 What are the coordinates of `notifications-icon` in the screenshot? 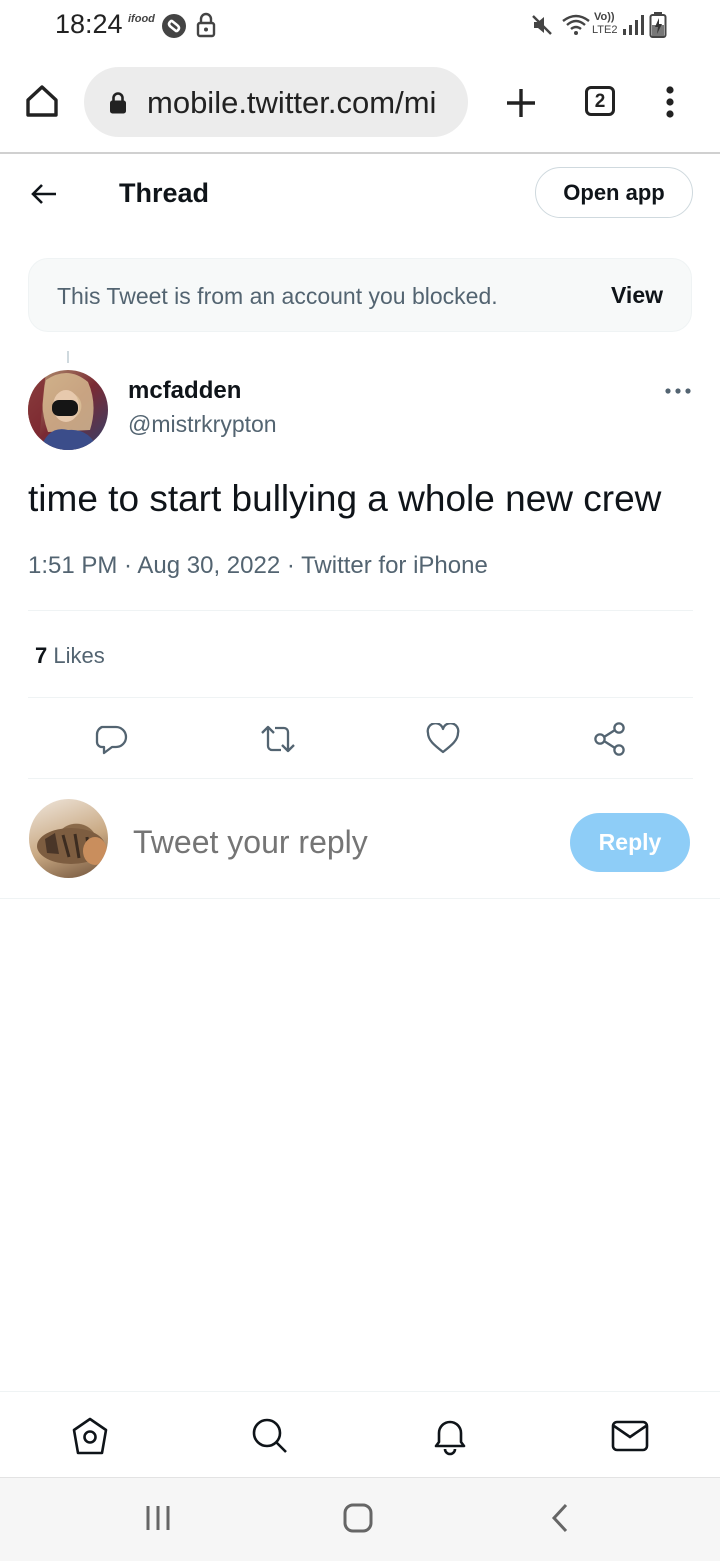 It's located at (450, 1436).